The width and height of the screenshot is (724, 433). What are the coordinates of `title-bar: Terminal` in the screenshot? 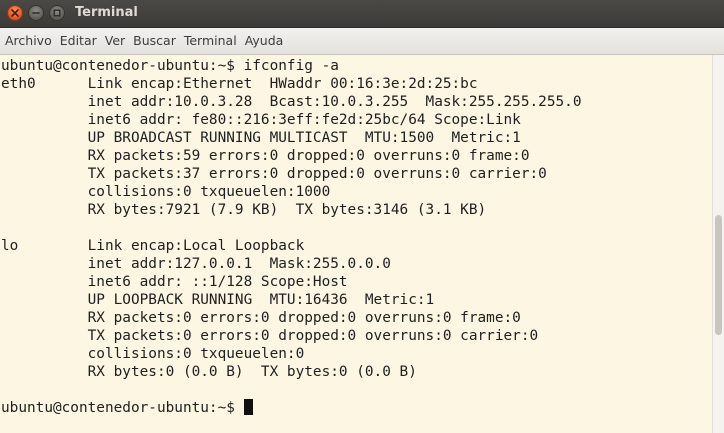 It's located at (362, 14).